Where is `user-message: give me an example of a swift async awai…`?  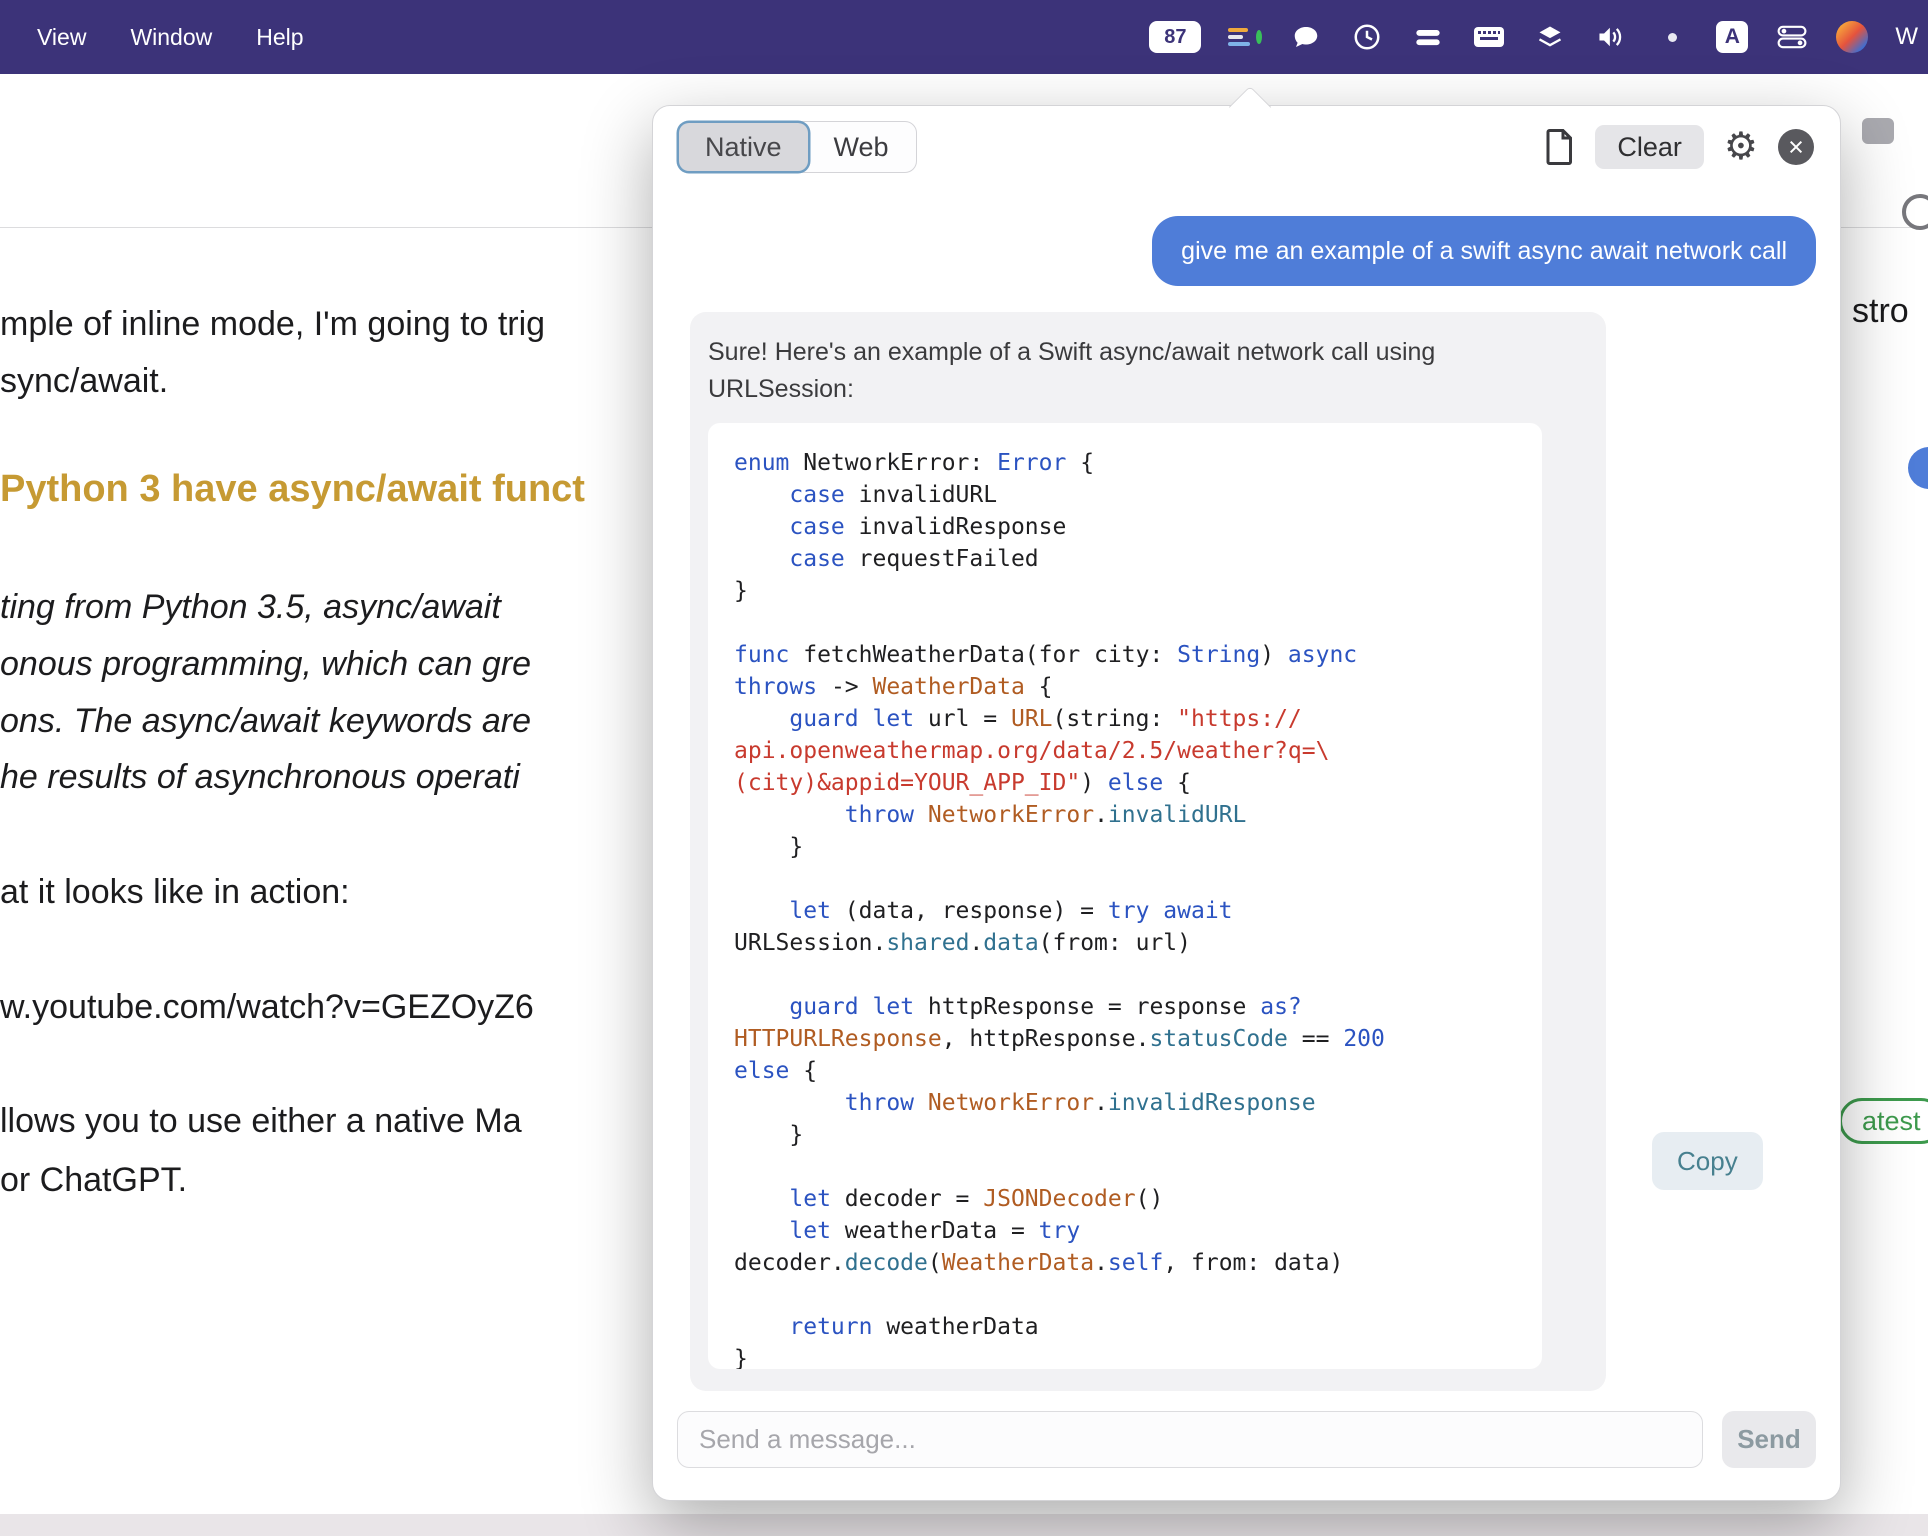 user-message: give me an example of a swift async awai… is located at coordinates (1484, 251).